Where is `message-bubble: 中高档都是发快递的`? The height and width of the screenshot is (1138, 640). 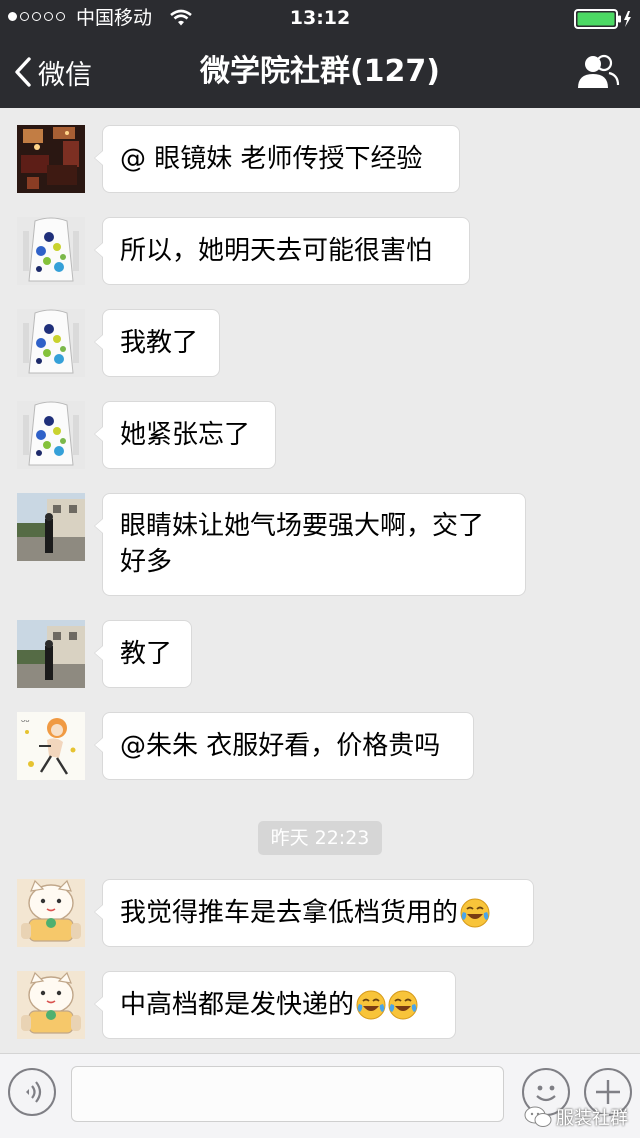 message-bubble: 中高档都是发快递的 is located at coordinates (275, 1005).